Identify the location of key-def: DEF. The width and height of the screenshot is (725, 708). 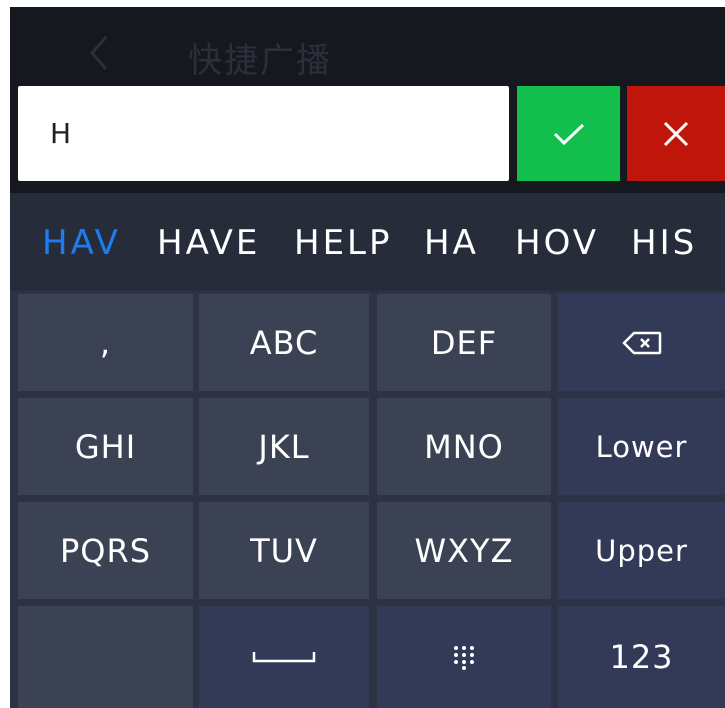
(464, 342).